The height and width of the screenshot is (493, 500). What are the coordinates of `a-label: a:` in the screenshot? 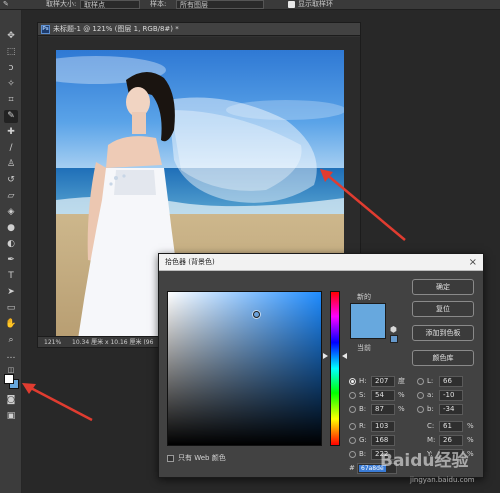 It's located at (430, 395).